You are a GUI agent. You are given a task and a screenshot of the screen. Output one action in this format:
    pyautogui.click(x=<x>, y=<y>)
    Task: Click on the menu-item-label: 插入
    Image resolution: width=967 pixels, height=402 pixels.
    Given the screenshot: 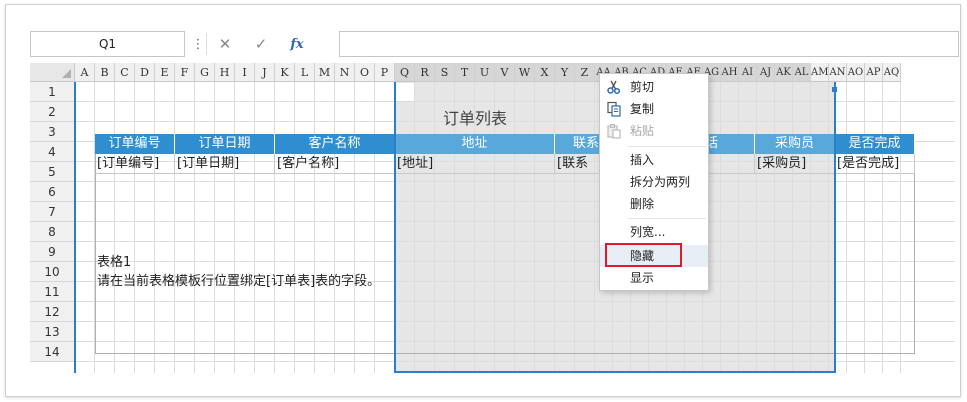 What is the action you would take?
    pyautogui.click(x=642, y=160)
    